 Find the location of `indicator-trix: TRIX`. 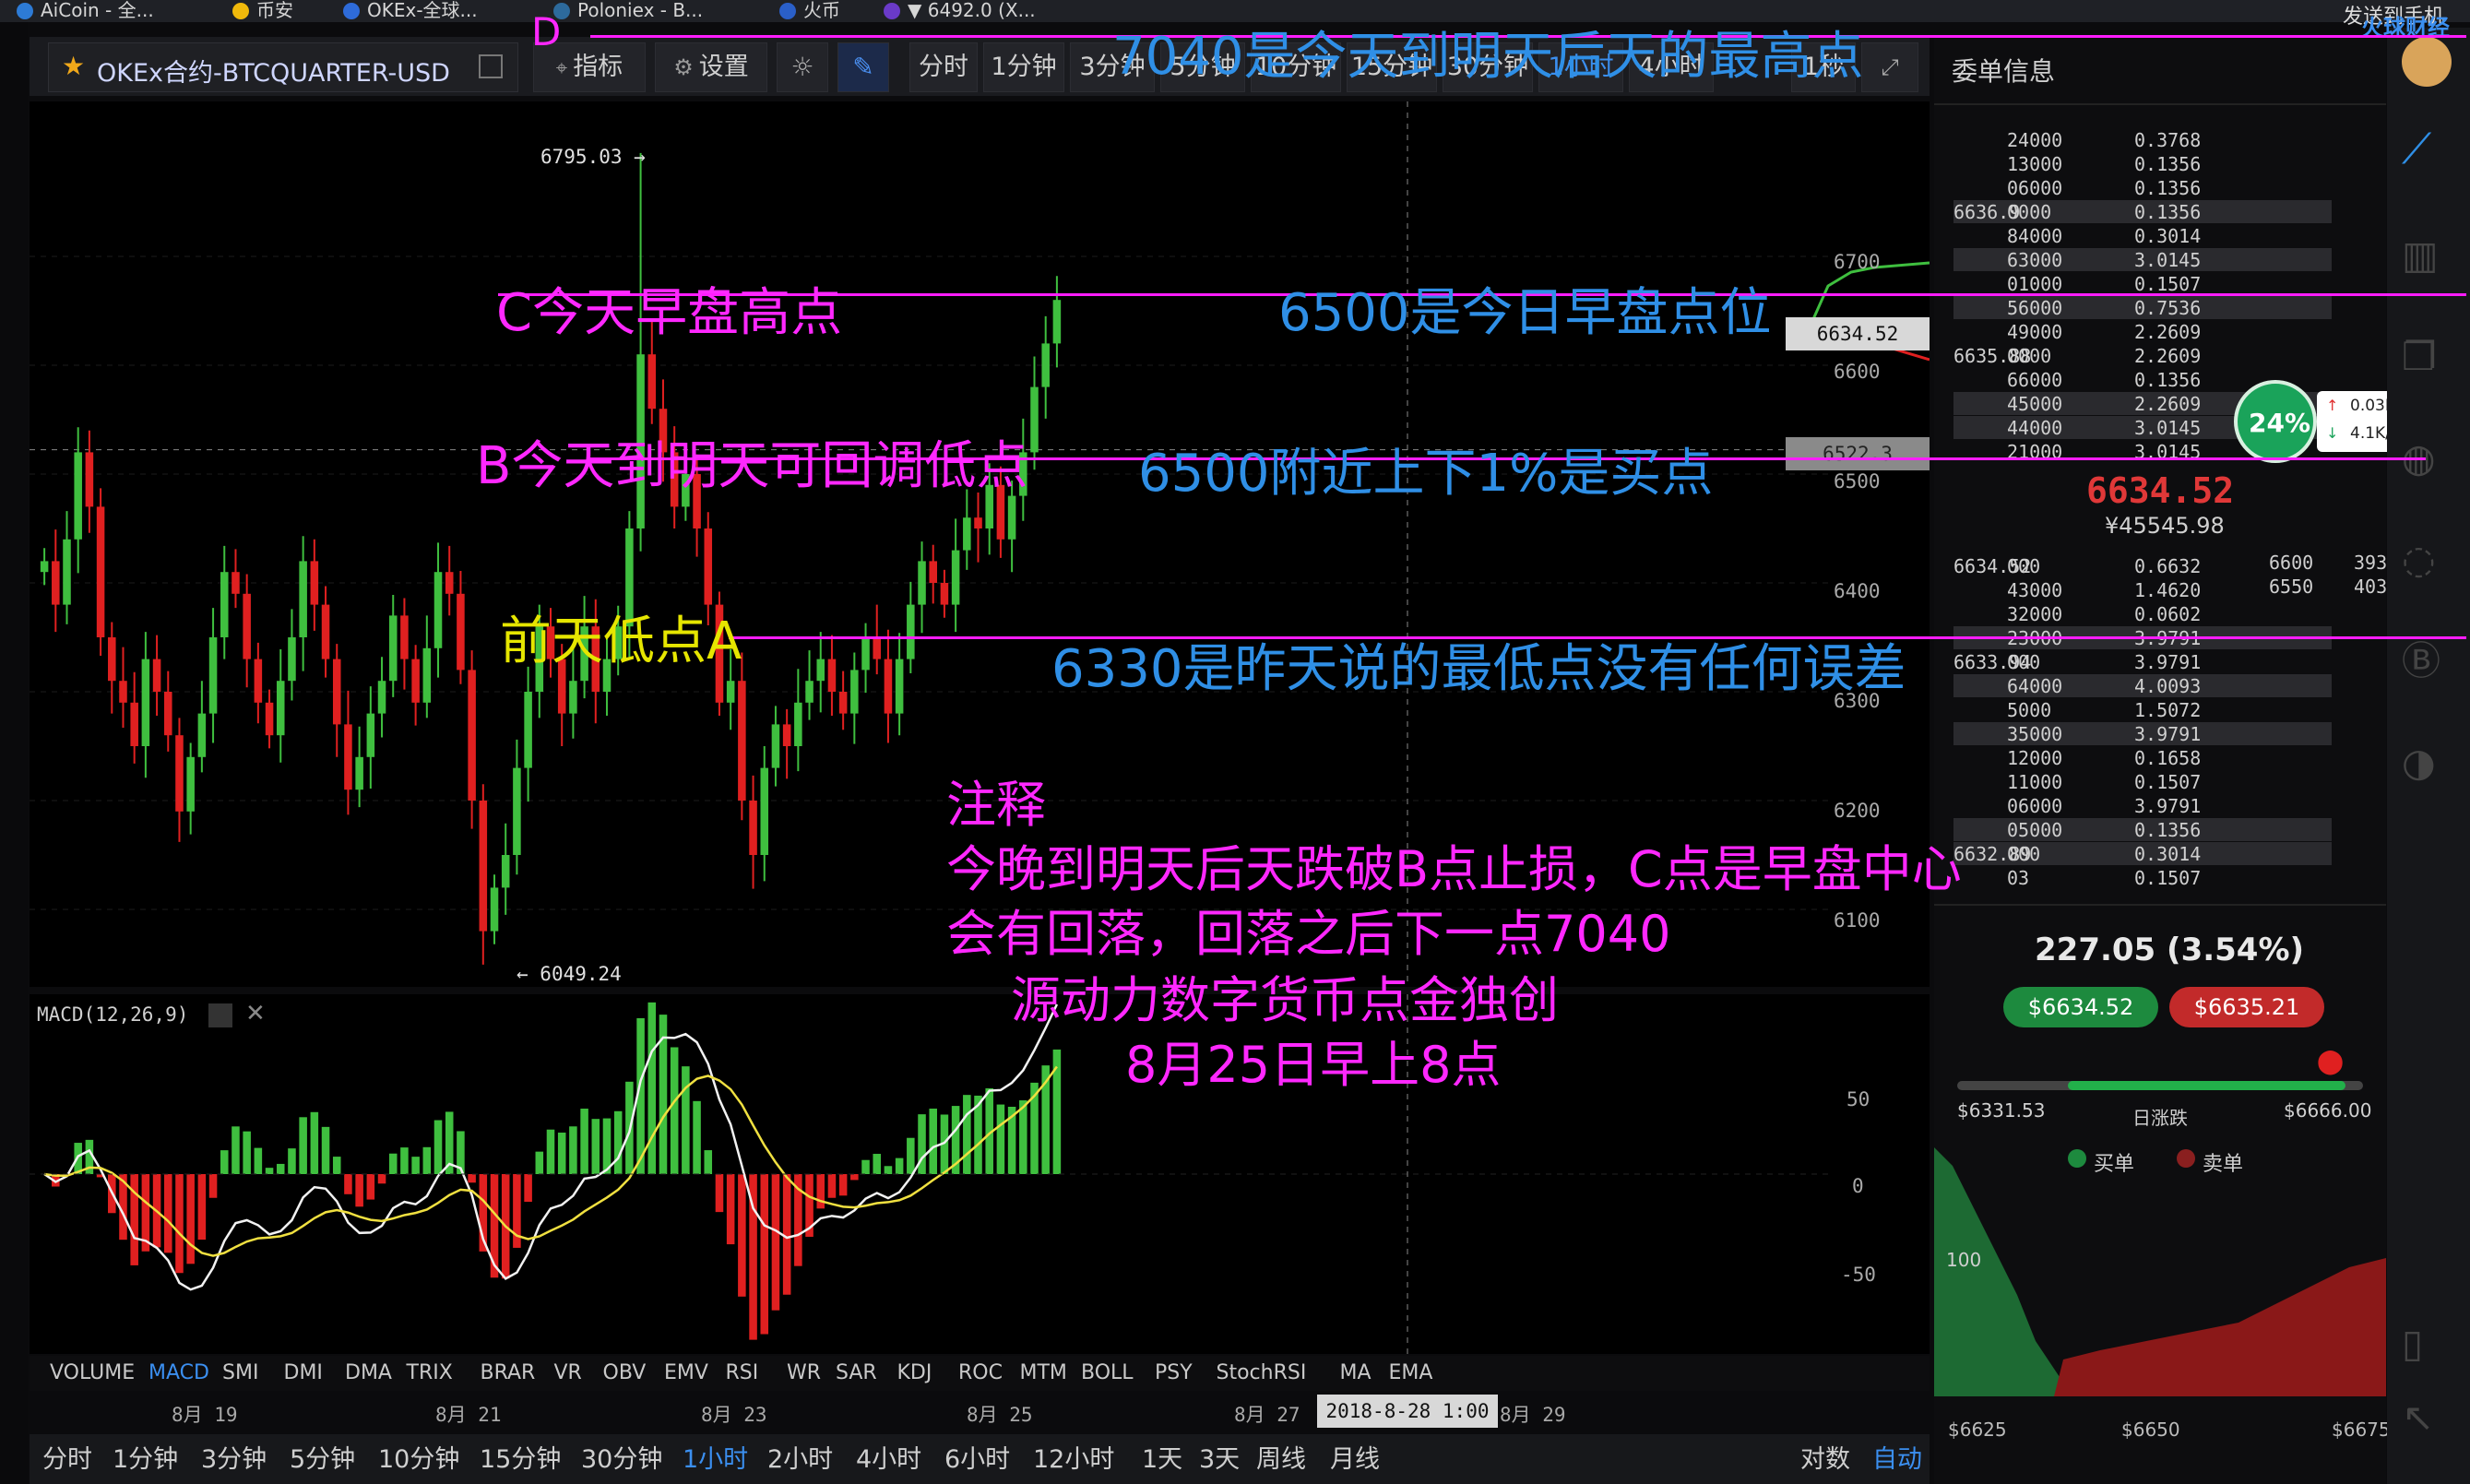

indicator-trix: TRIX is located at coordinates (430, 1373).